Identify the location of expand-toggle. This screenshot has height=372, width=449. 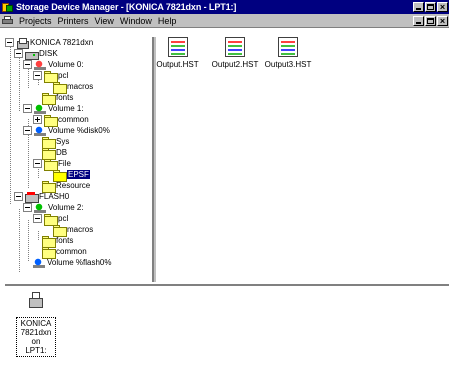
(37, 119).